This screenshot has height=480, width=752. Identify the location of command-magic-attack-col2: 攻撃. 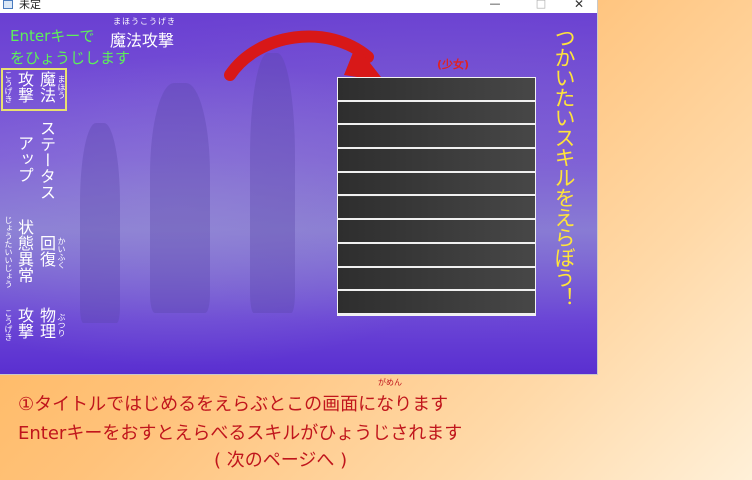
(24, 87).